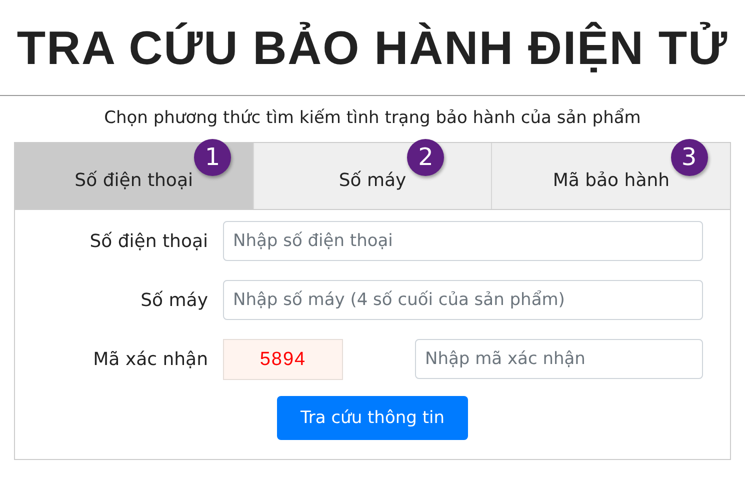 The image size is (745, 486). Describe the element at coordinates (372, 418) in the screenshot. I see `submit-button: Tra cứu thông tin` at that location.